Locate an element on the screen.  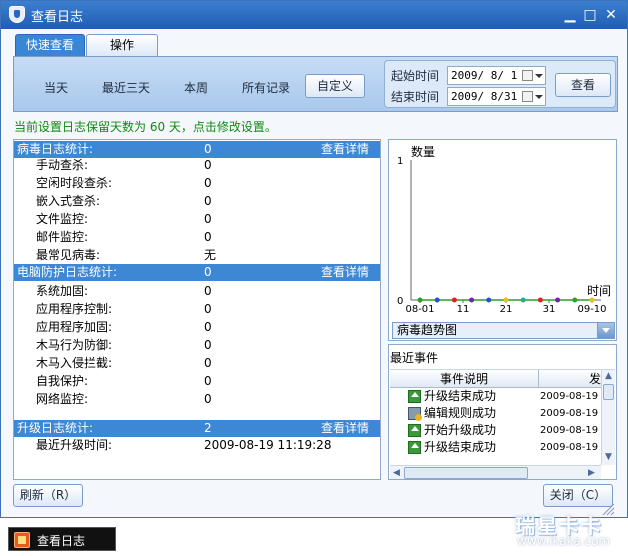
stat-row: 嵌入式查杀: 0 is located at coordinates (124, 201).